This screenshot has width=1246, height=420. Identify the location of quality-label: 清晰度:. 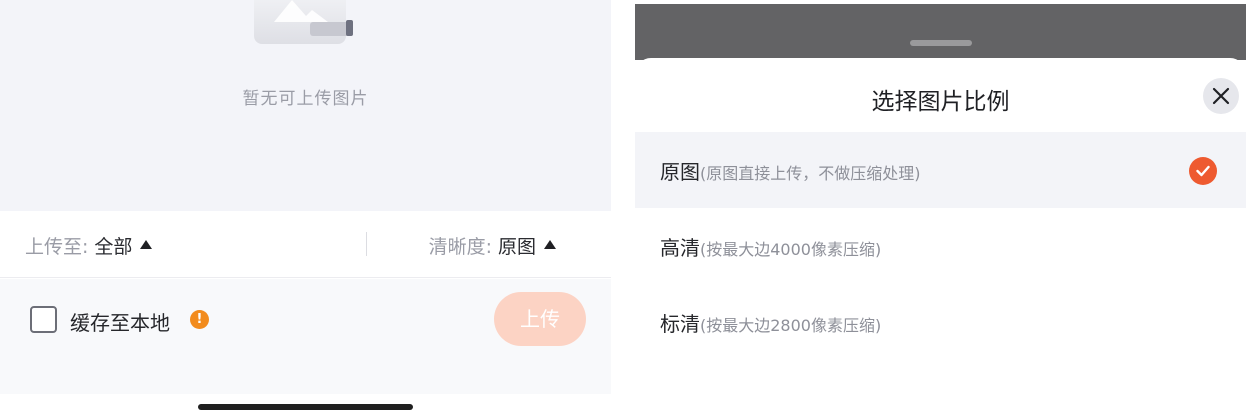
(460, 247).